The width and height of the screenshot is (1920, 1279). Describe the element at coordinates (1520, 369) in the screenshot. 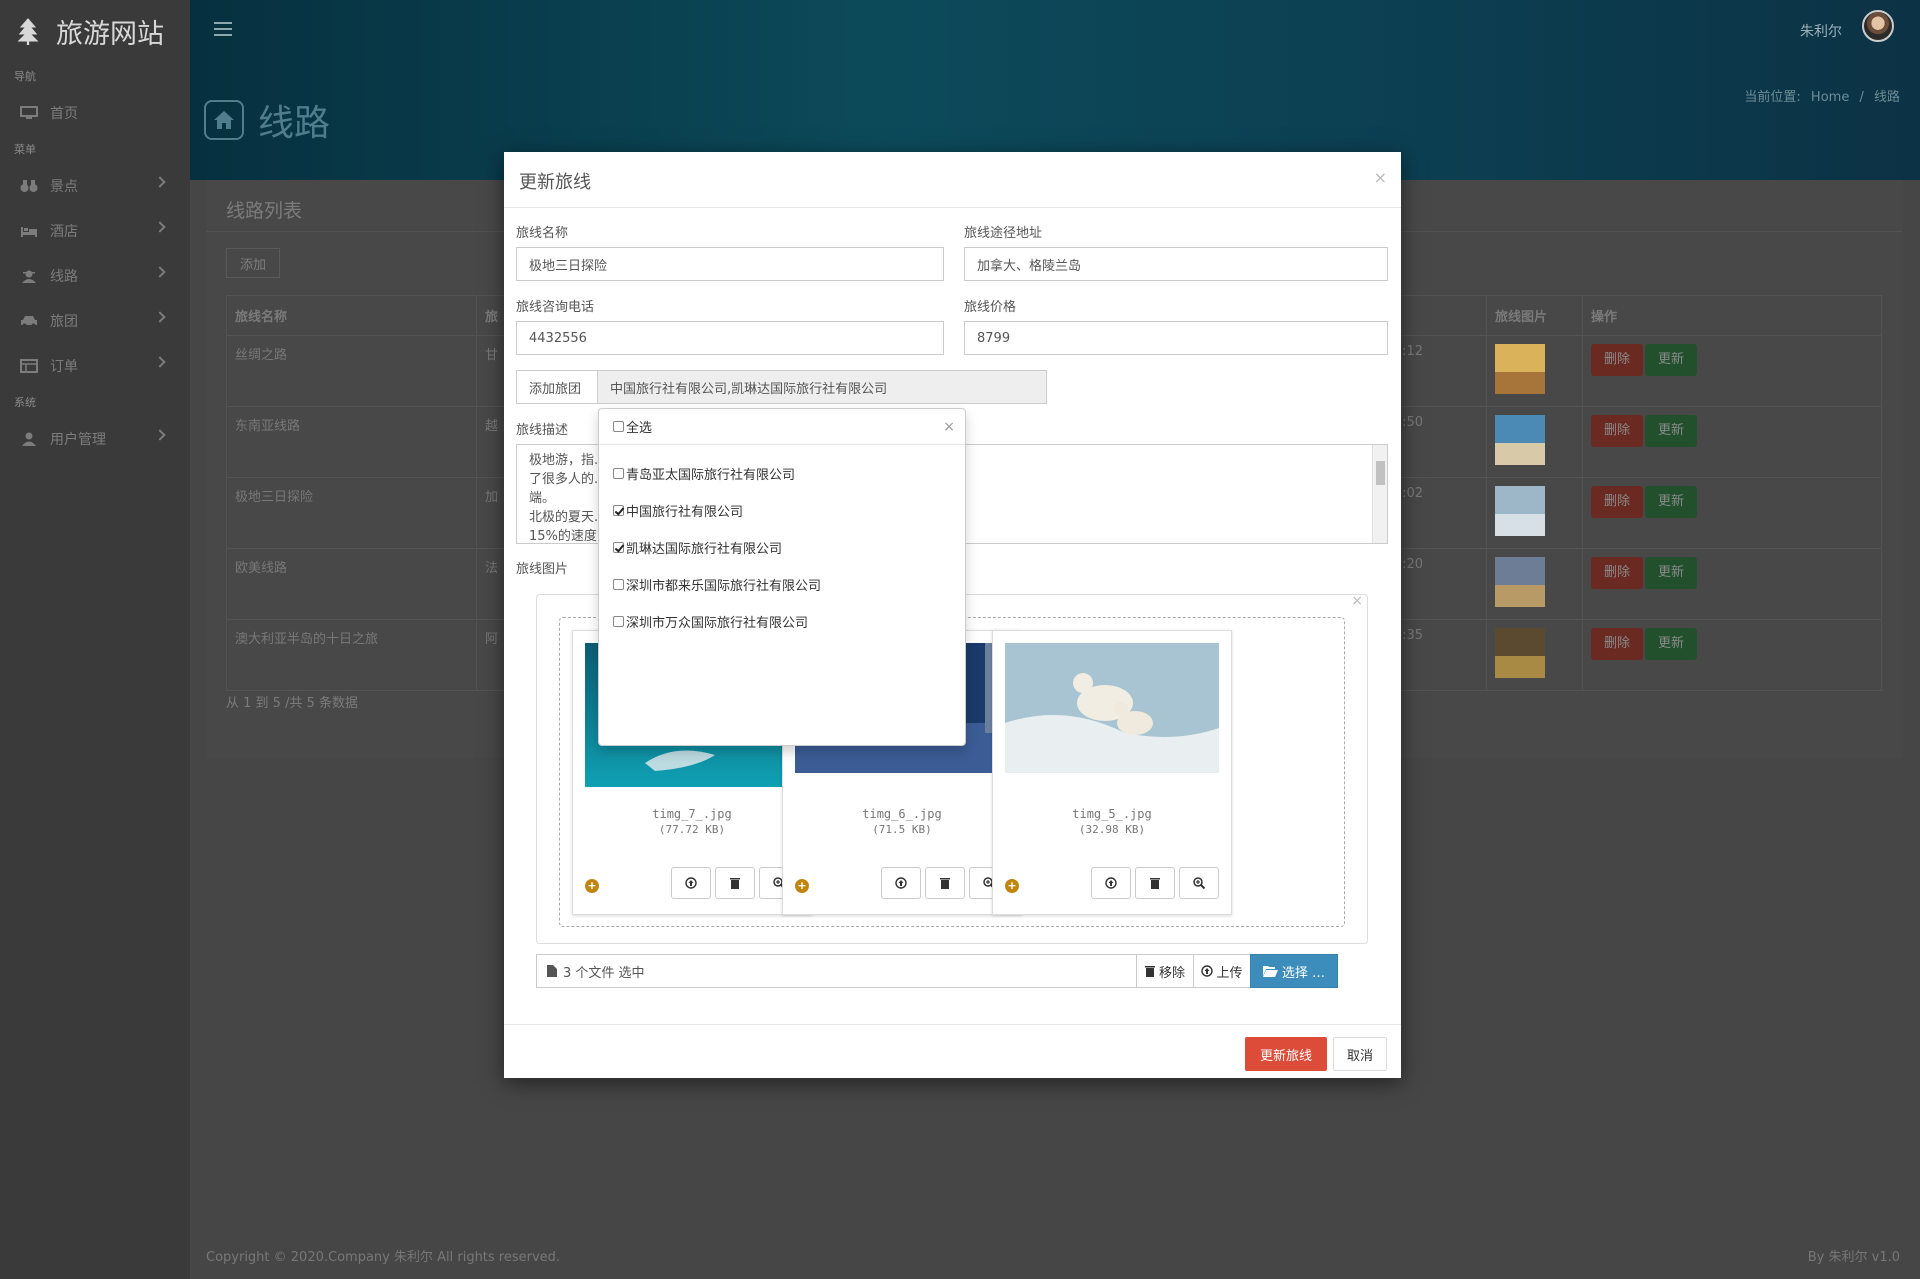

I see `route-thumbnail` at that location.